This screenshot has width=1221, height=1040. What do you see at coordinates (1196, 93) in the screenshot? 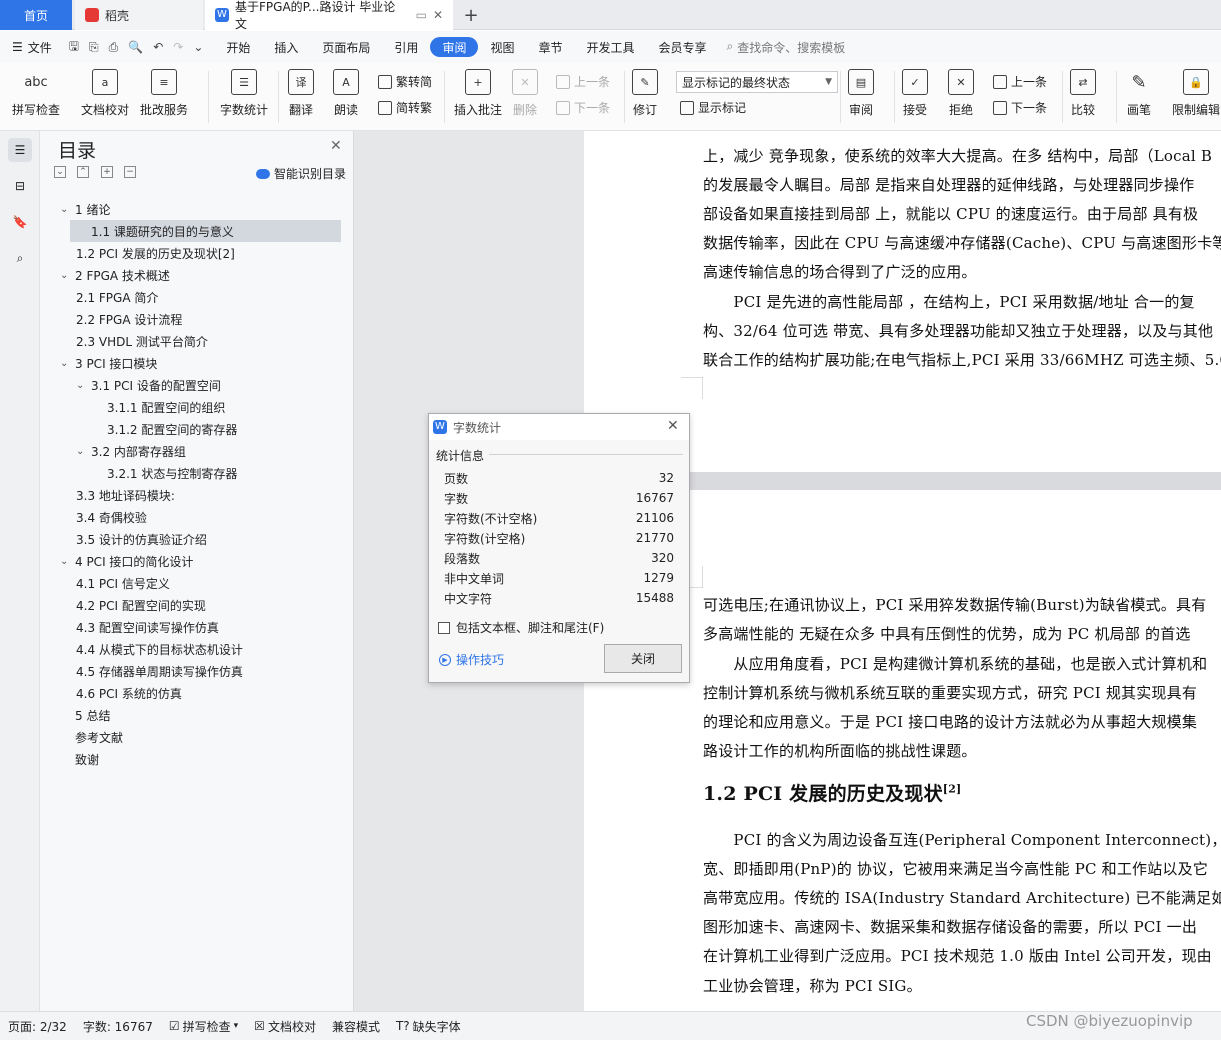
I see `restrict-edit-button: 🔒 限制编辑` at bounding box center [1196, 93].